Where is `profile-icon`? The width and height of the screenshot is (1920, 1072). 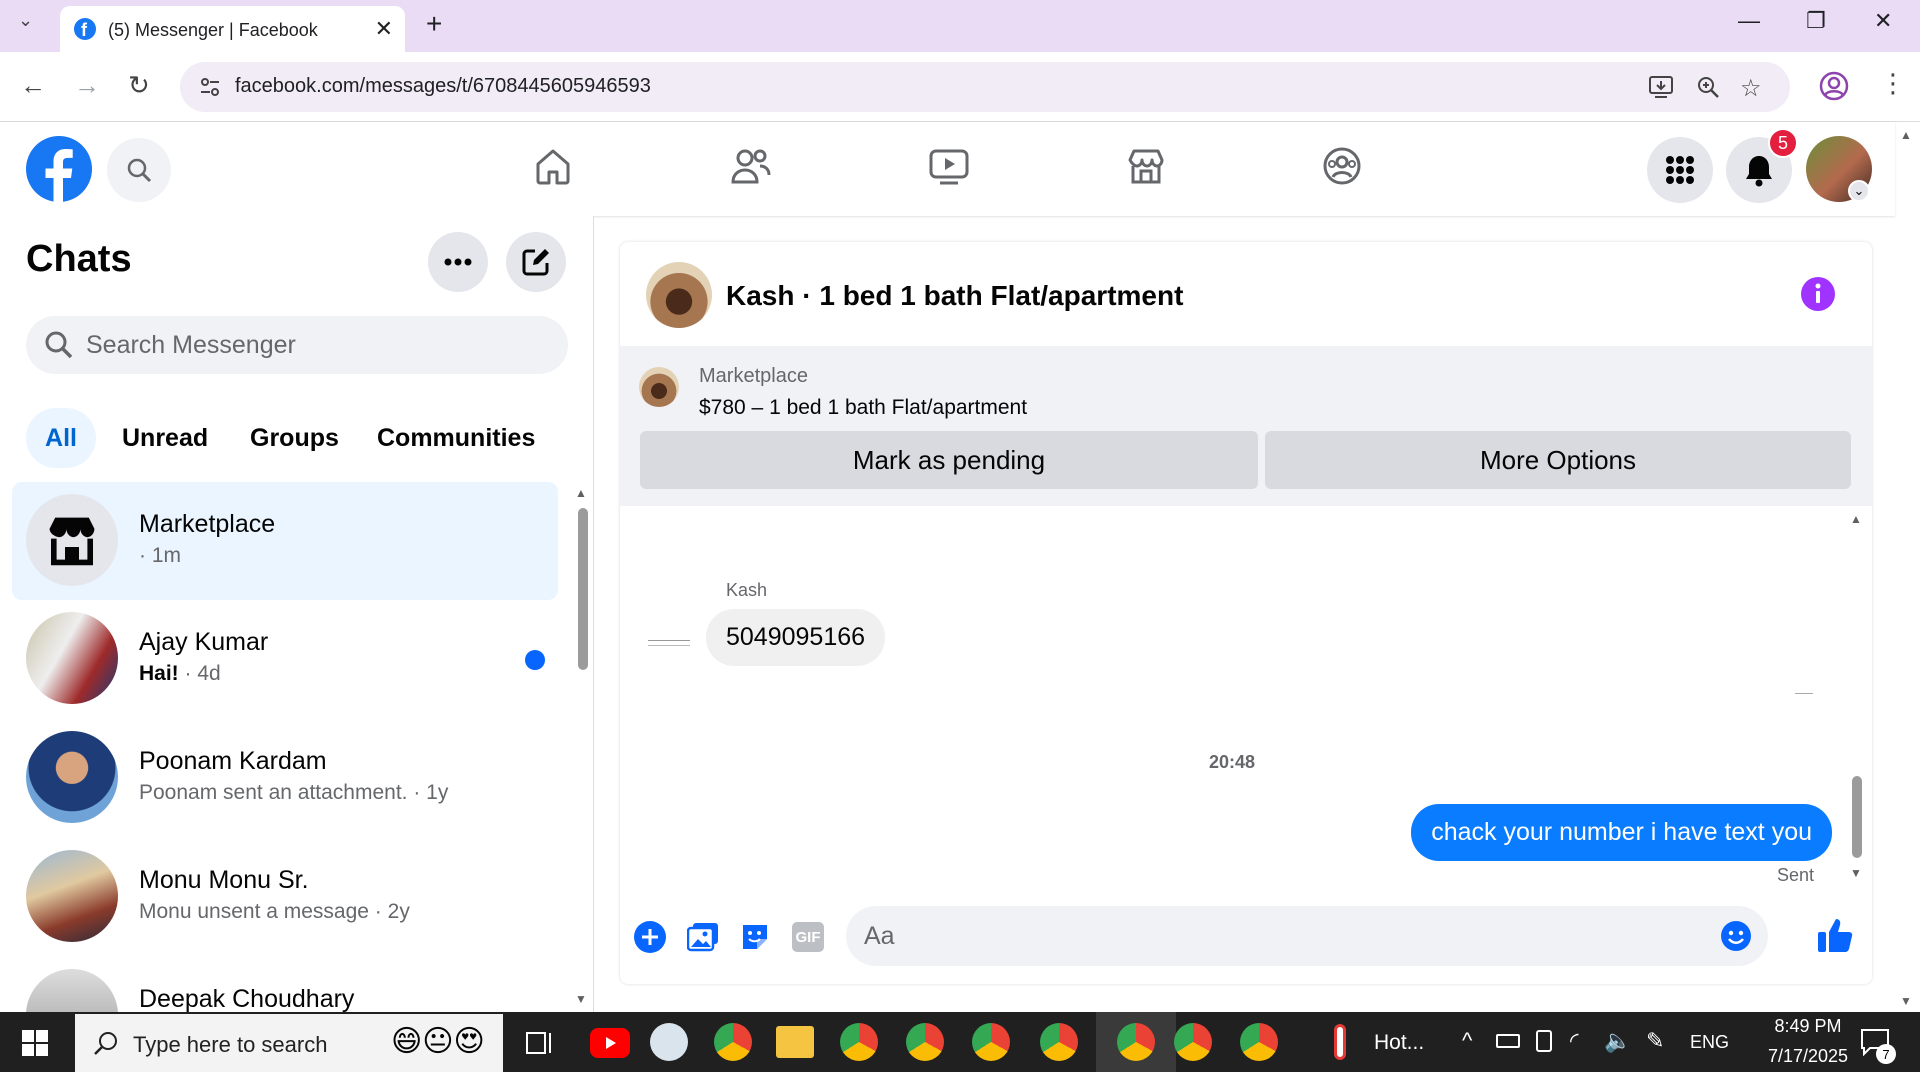
profile-icon is located at coordinates (1834, 86).